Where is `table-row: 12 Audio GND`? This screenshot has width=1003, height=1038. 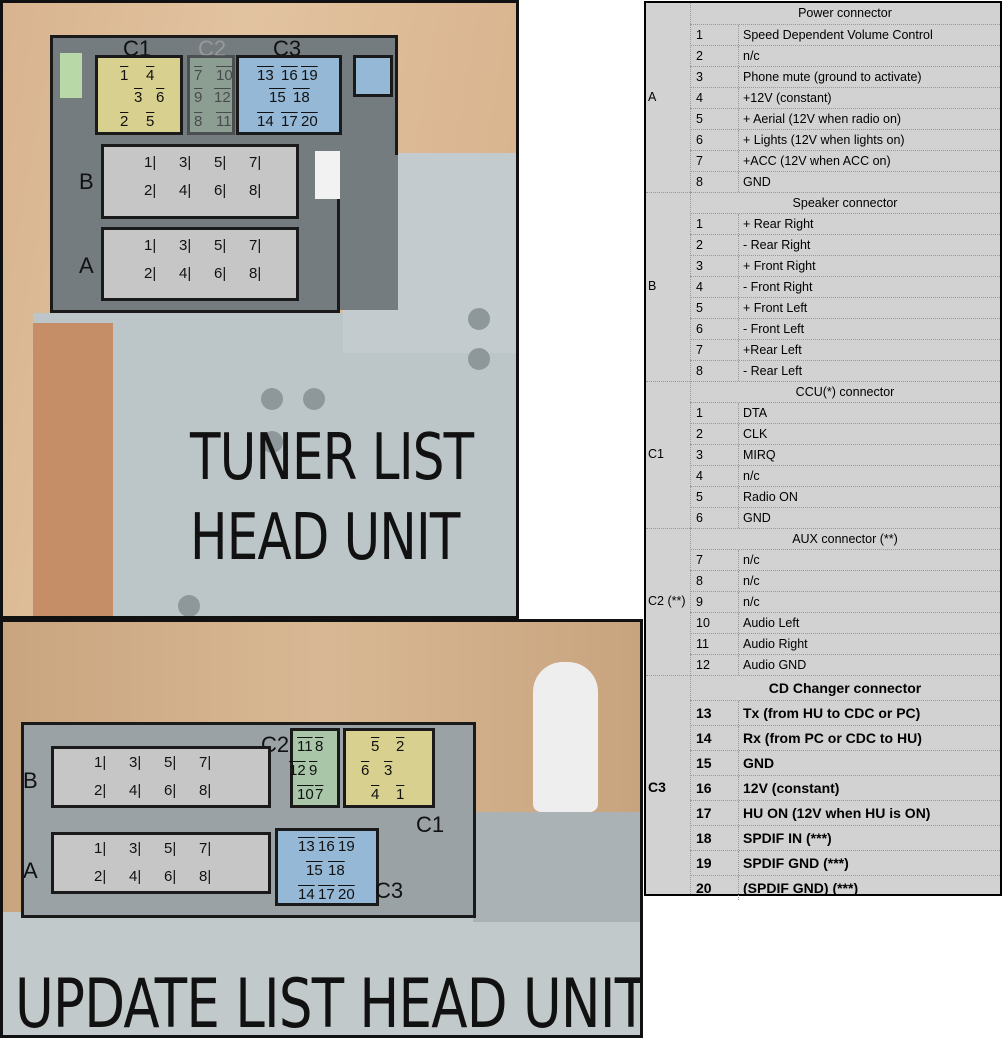
table-row: 12 Audio GND is located at coordinates (845, 664).